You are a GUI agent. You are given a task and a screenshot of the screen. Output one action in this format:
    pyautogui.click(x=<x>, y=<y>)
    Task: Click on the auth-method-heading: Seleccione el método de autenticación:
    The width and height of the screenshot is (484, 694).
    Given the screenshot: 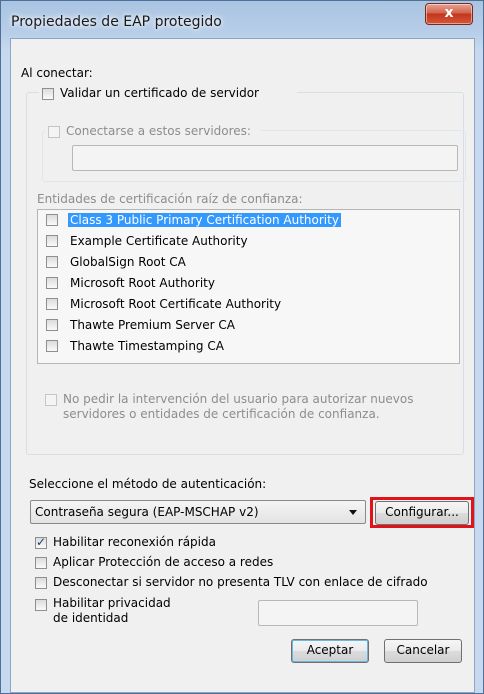 What is the action you would take?
    pyautogui.click(x=148, y=484)
    